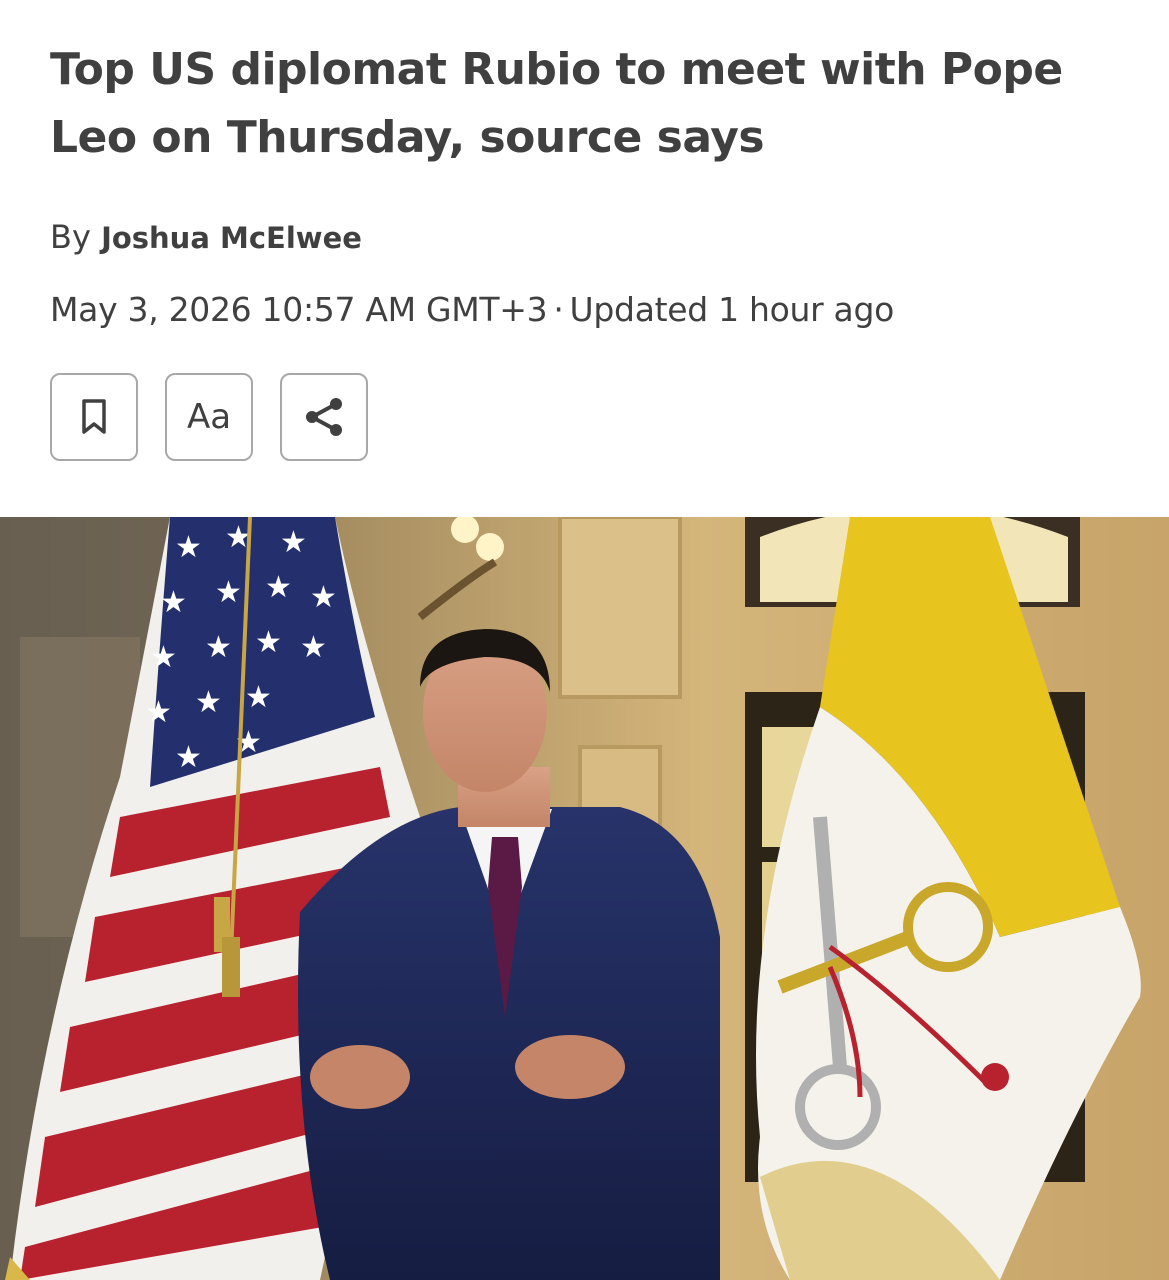 Image resolution: width=1169 pixels, height=1280 pixels. I want to click on bookmark-button, so click(94, 417).